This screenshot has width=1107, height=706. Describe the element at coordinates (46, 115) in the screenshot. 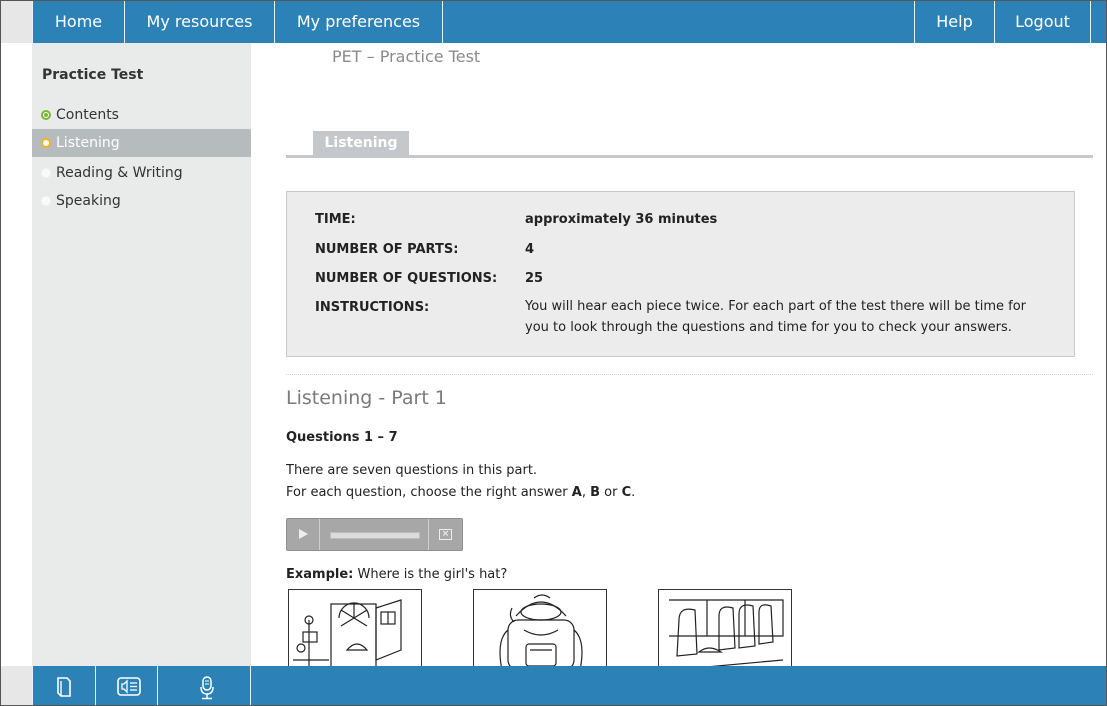

I see `visited-dot-icon` at that location.